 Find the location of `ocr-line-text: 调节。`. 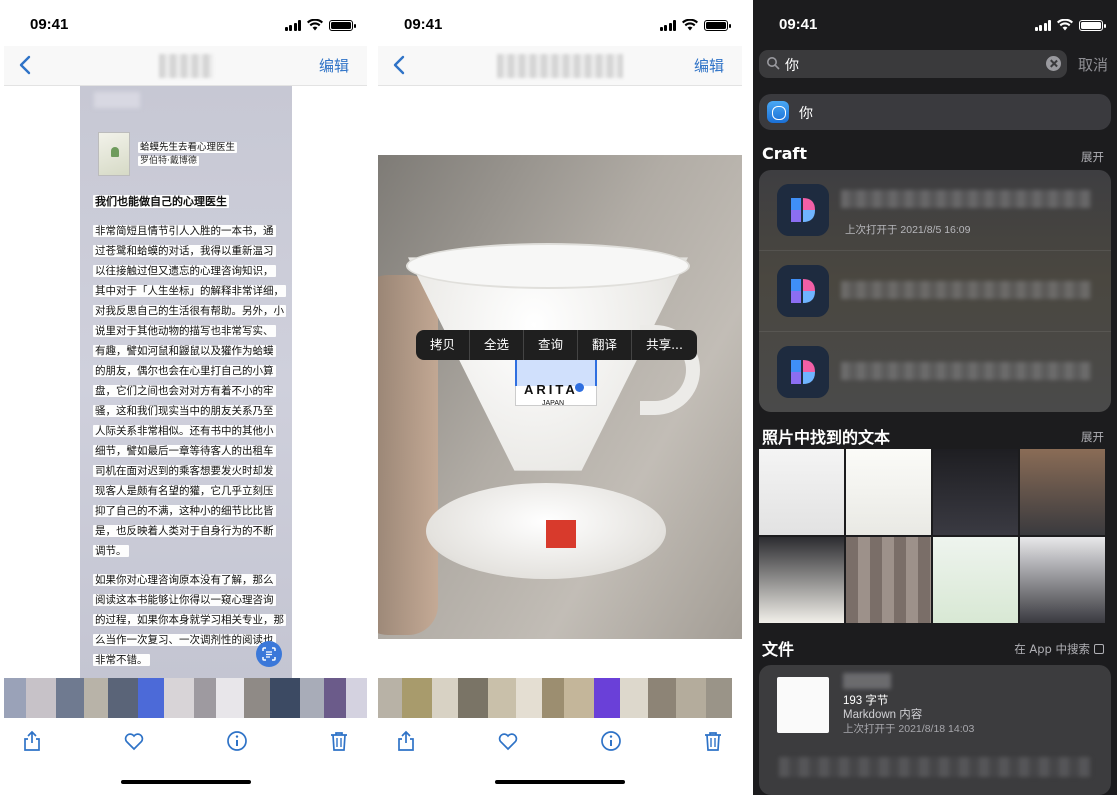

ocr-line-text: 调节。 is located at coordinates (111, 551).